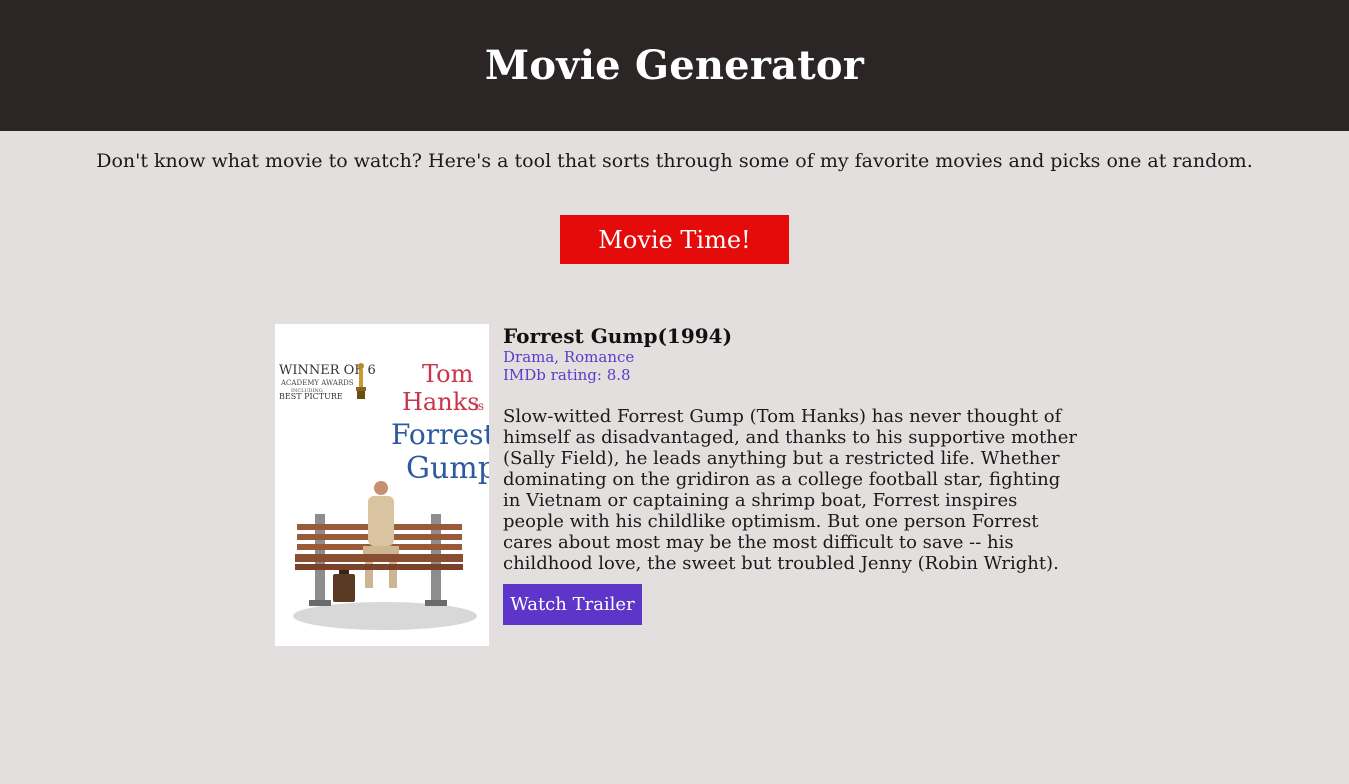  I want to click on movie-rating: IMDb rating: 8.8, so click(567, 375).